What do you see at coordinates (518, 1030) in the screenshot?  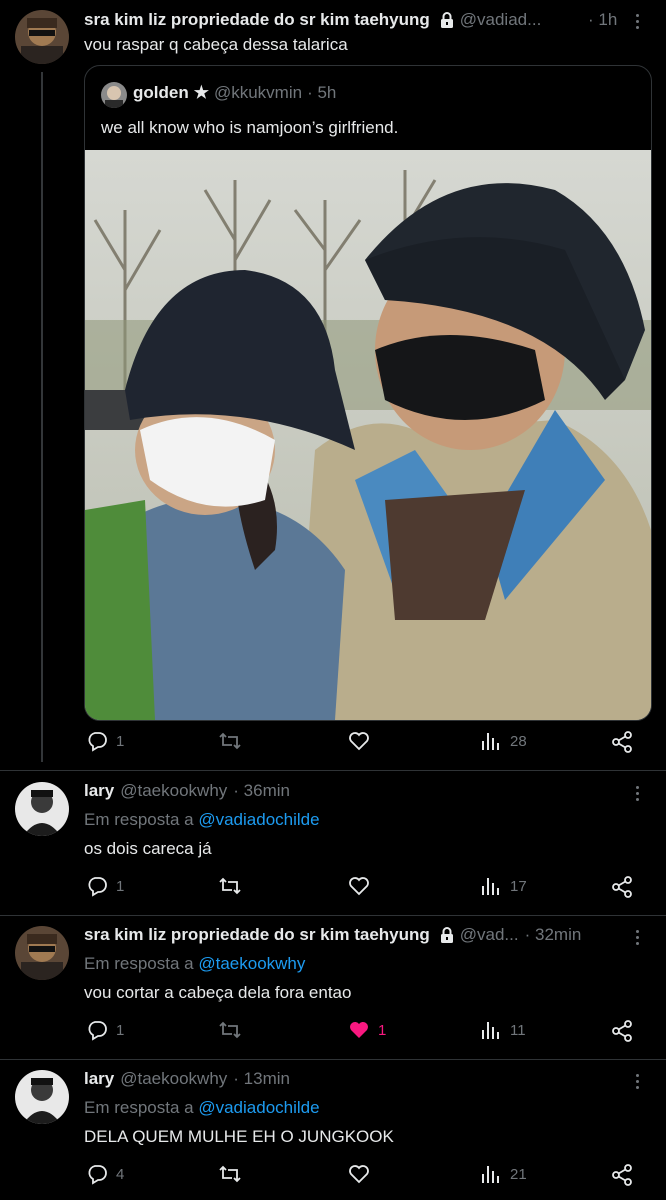 I see `views-count: 11` at bounding box center [518, 1030].